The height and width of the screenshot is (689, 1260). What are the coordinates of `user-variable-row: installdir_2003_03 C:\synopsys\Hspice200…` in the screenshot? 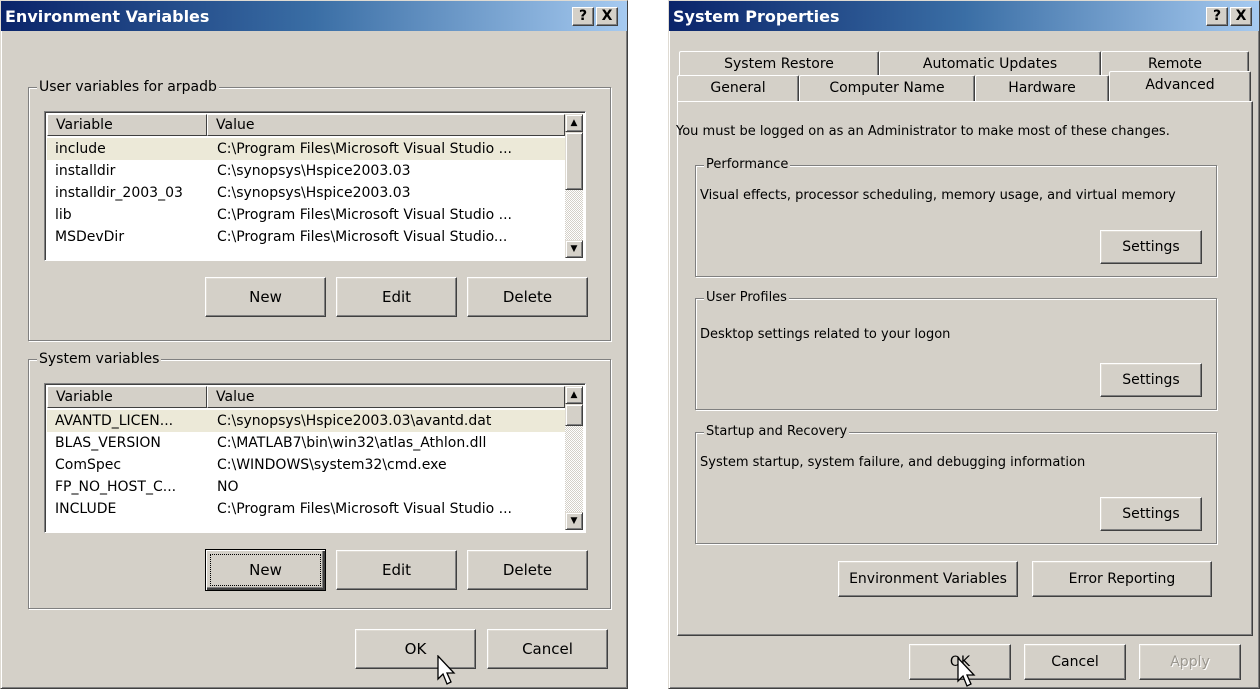 It's located at (306, 193).